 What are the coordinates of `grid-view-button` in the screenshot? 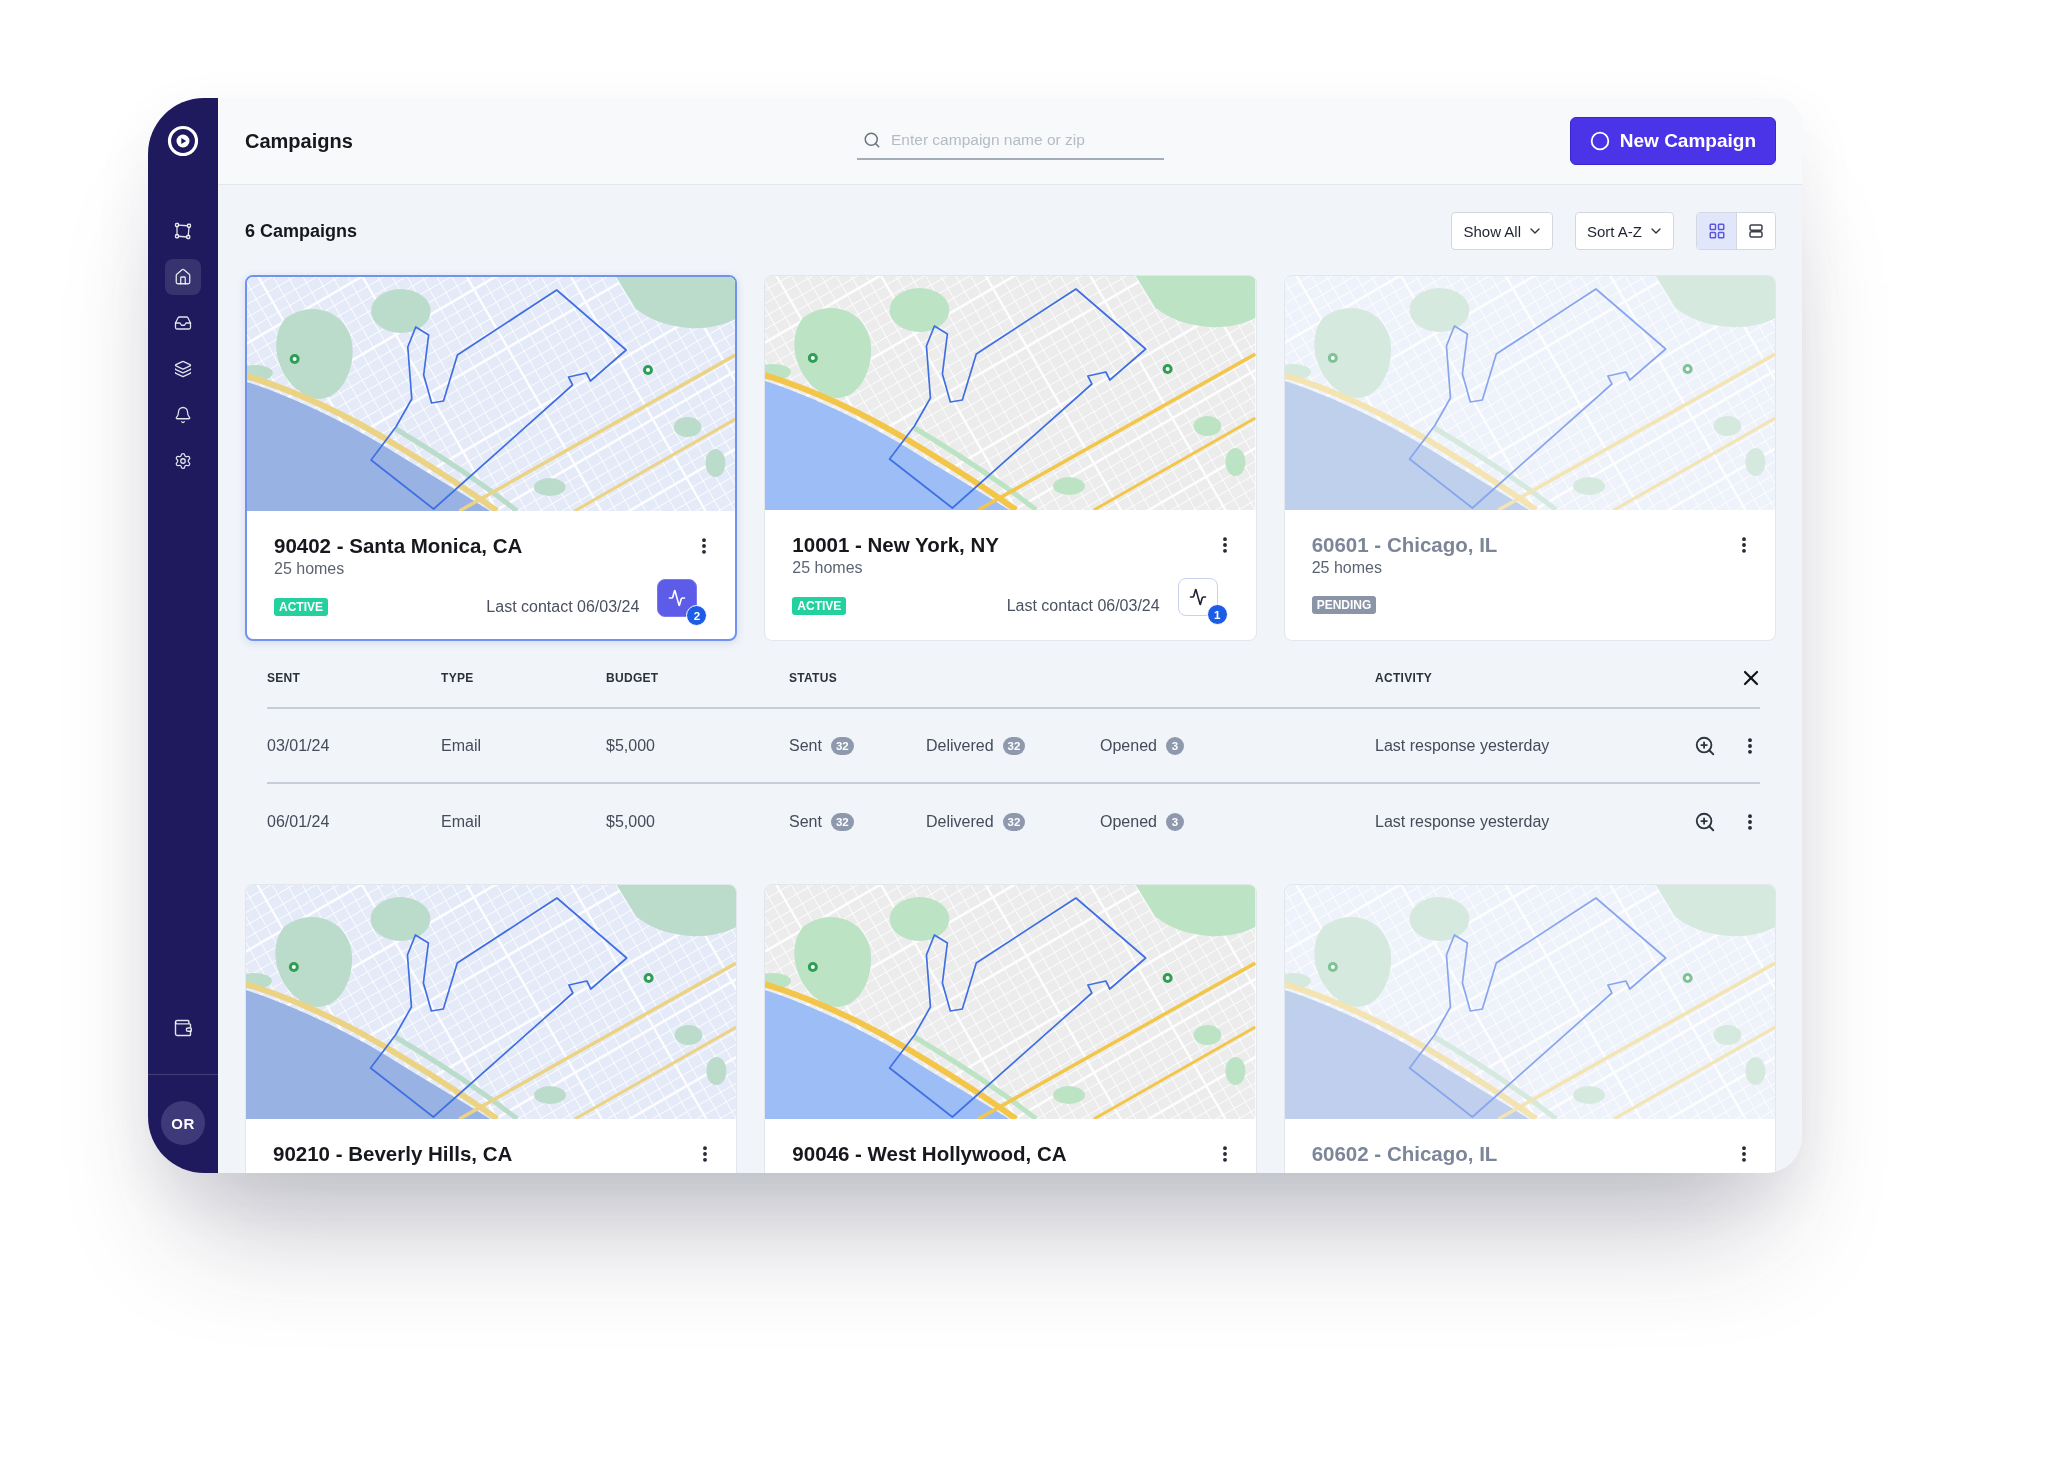 It's located at (1716, 231).